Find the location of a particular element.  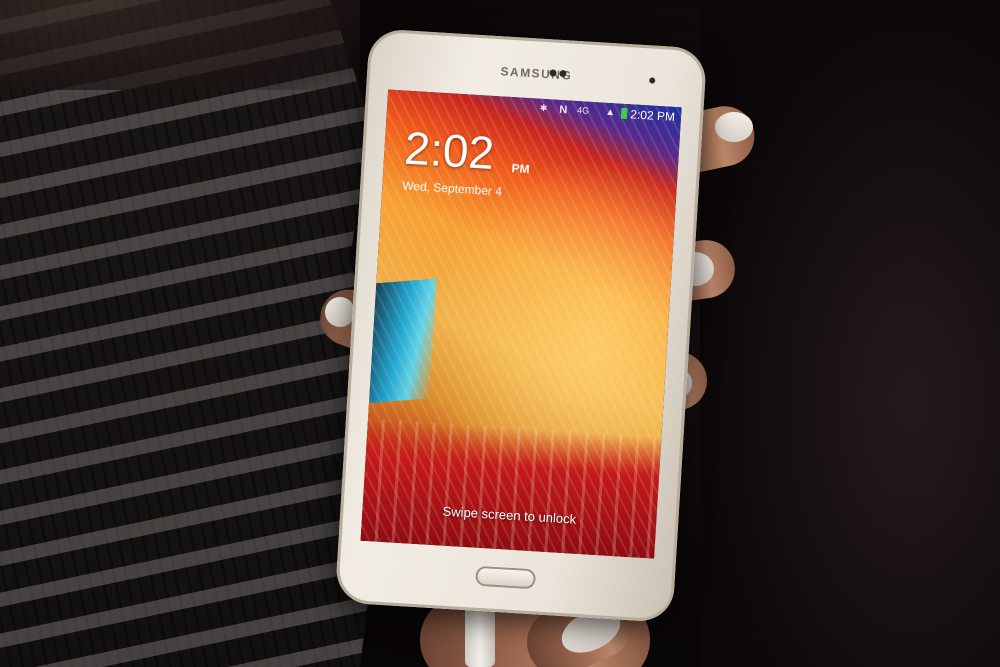

brand-logo: SAMSUNG is located at coordinates (536, 73).